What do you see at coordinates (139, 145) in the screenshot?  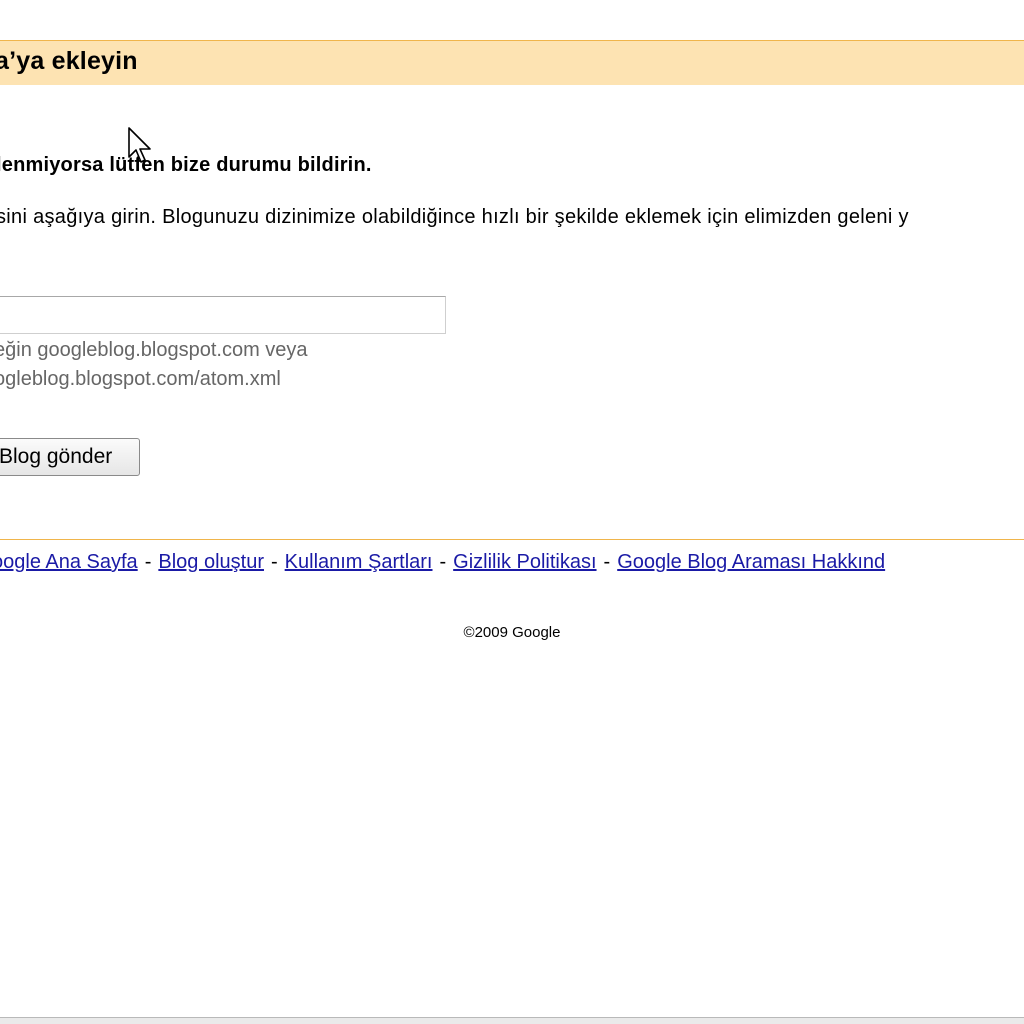 I see `mouse-pointer-icon` at bounding box center [139, 145].